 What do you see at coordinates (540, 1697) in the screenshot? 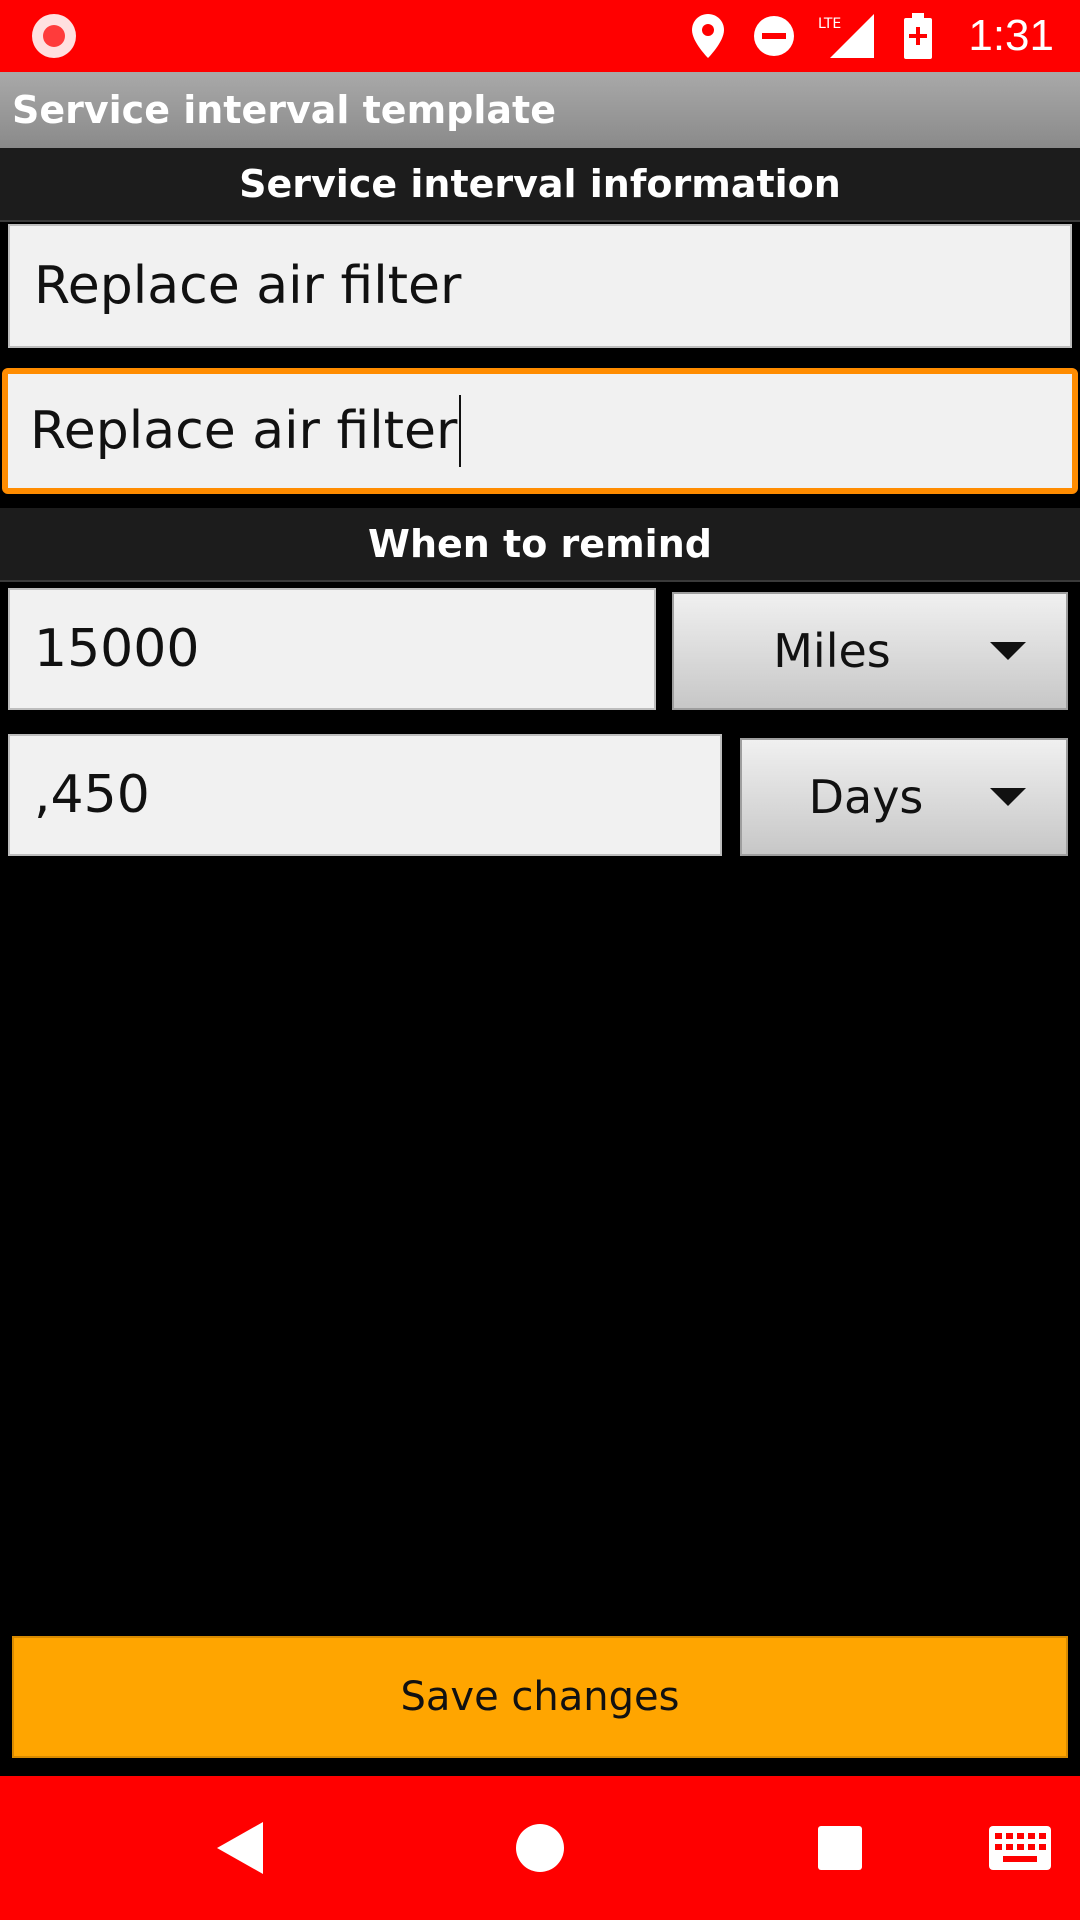
I see `save-changes-button: Save changes` at bounding box center [540, 1697].